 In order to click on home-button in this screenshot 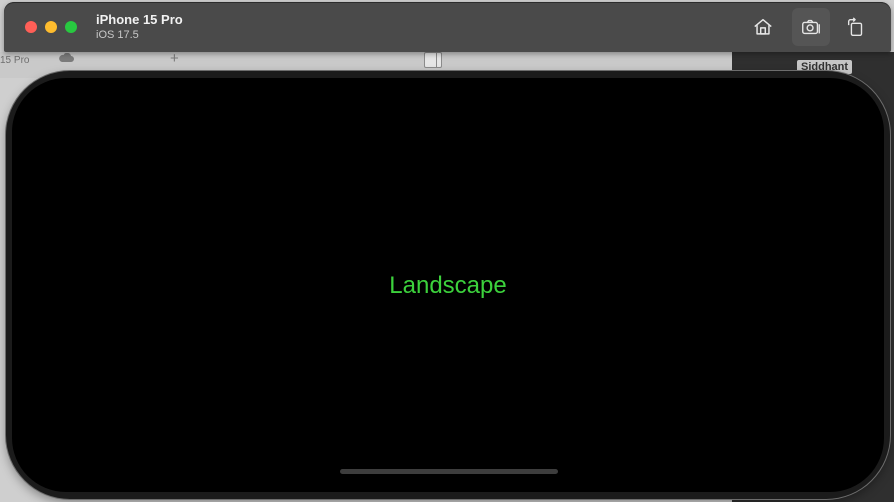, I will do `click(763, 27)`.